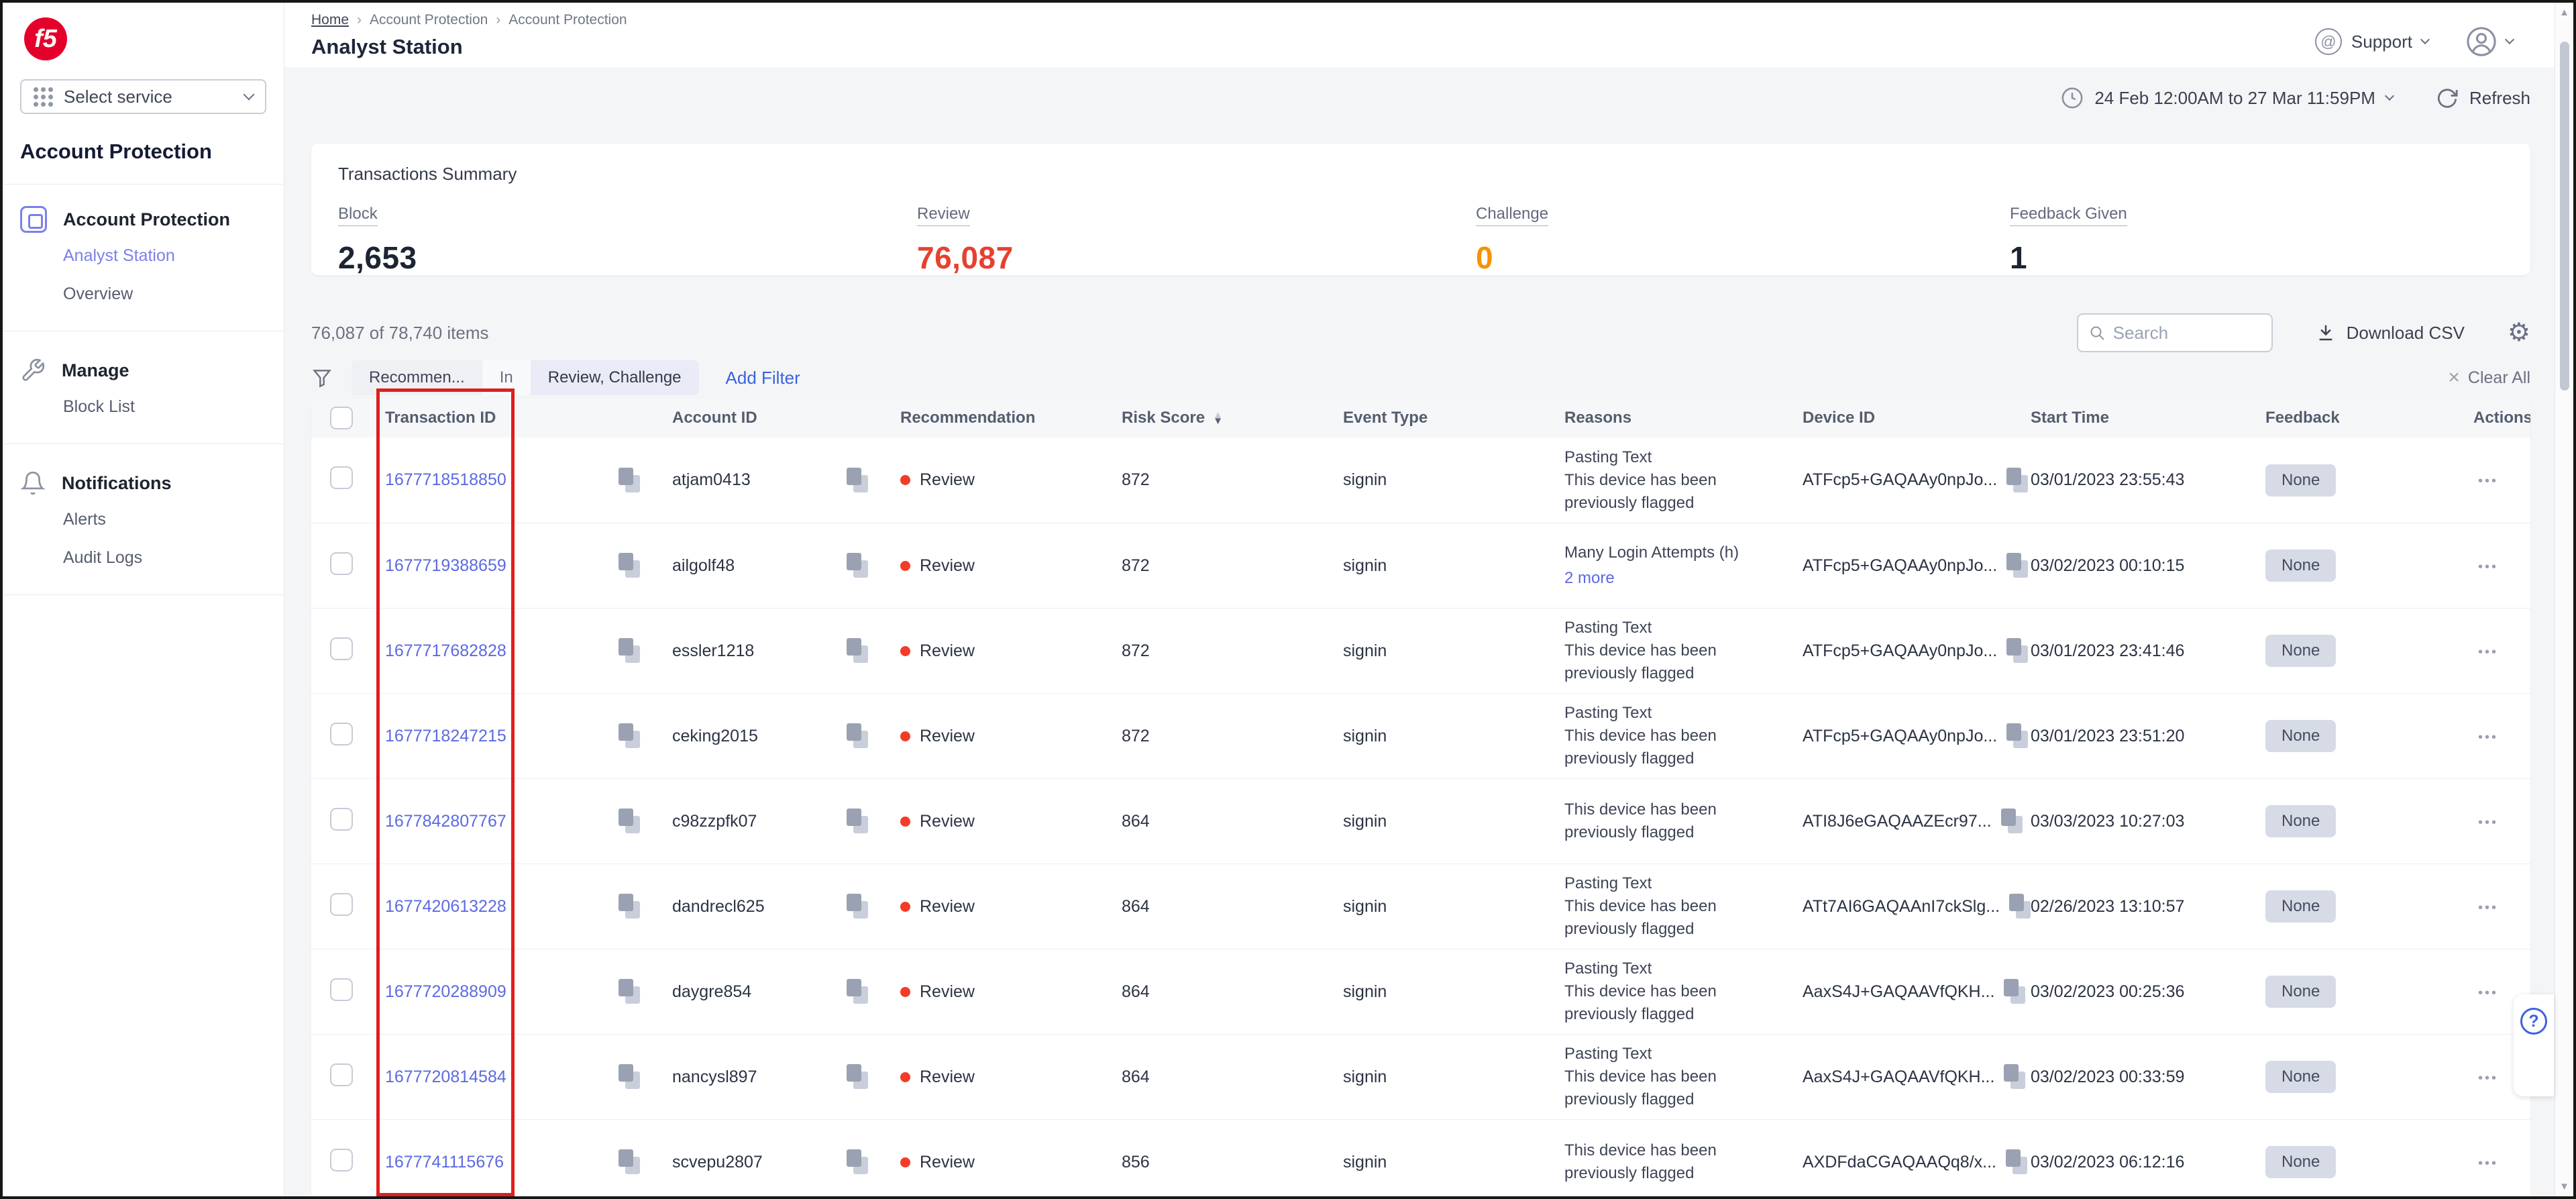 Image resolution: width=2576 pixels, height=1199 pixels. What do you see at coordinates (2228, 98) in the screenshot?
I see `date-range-picker: 24 Feb 12:00AM to 27 Mar 11:59PM` at bounding box center [2228, 98].